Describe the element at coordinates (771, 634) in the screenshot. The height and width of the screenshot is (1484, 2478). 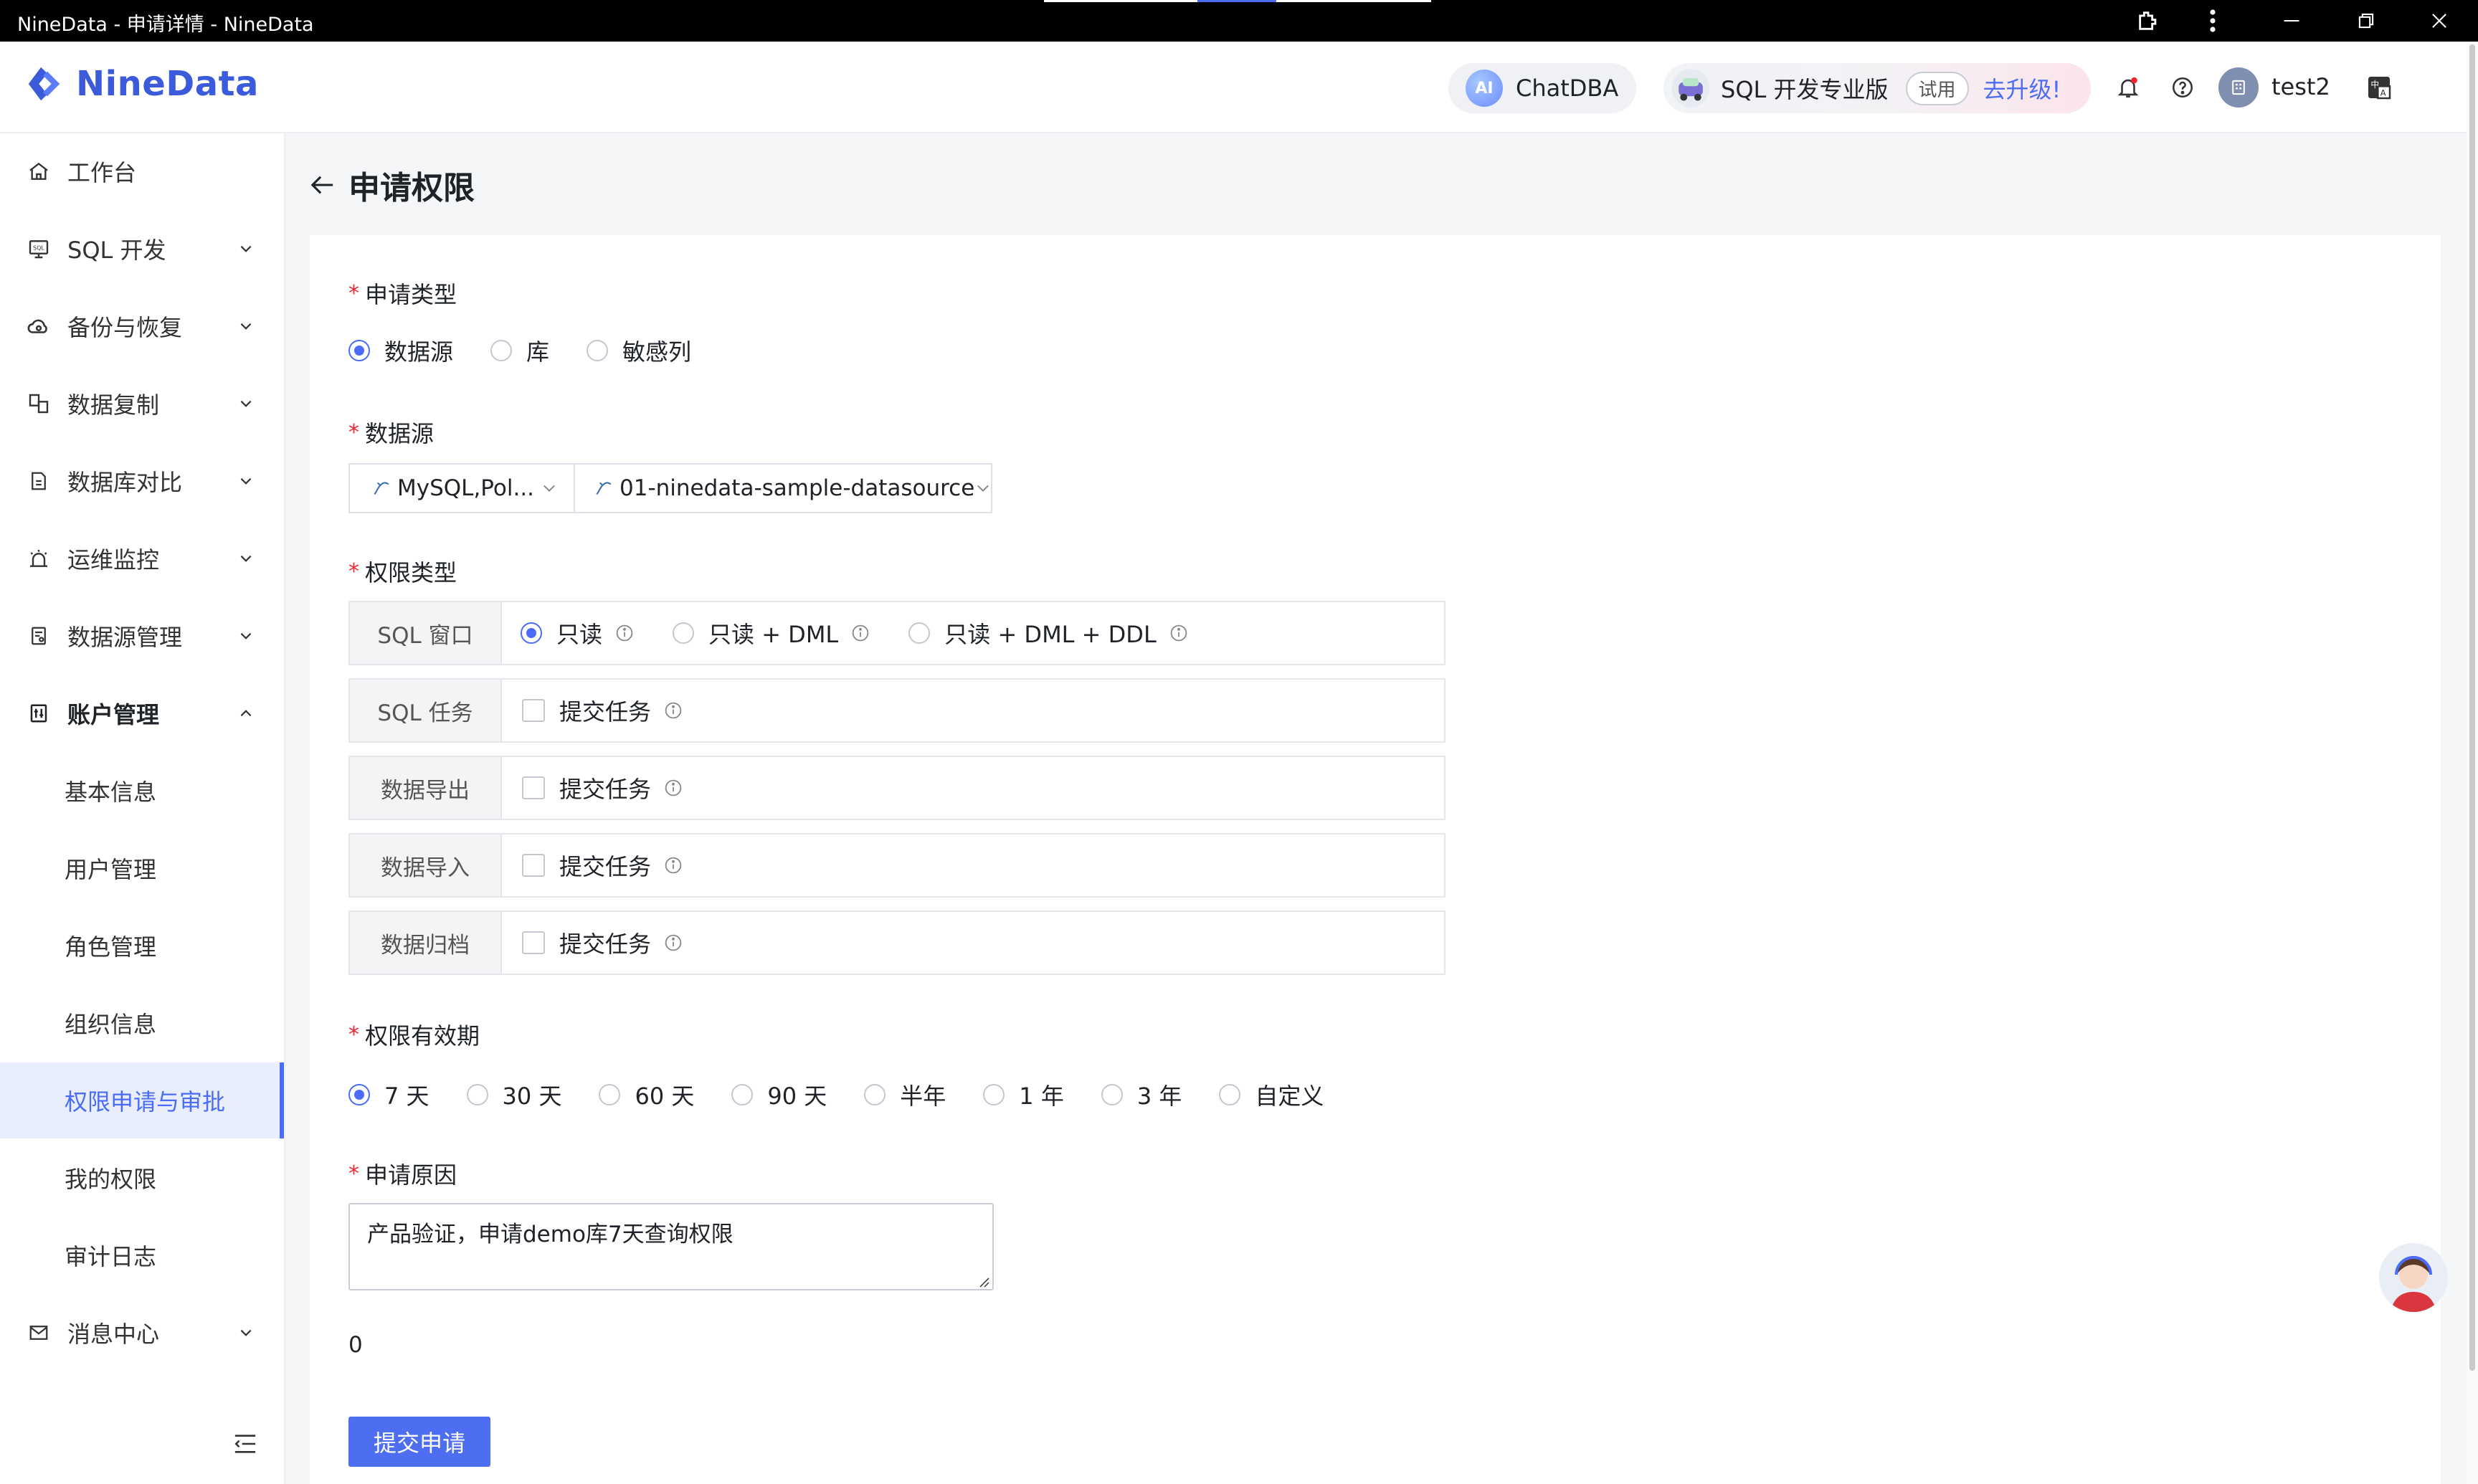
I see `sql-window-readonly-dml-radio: 只读 + DML` at that location.